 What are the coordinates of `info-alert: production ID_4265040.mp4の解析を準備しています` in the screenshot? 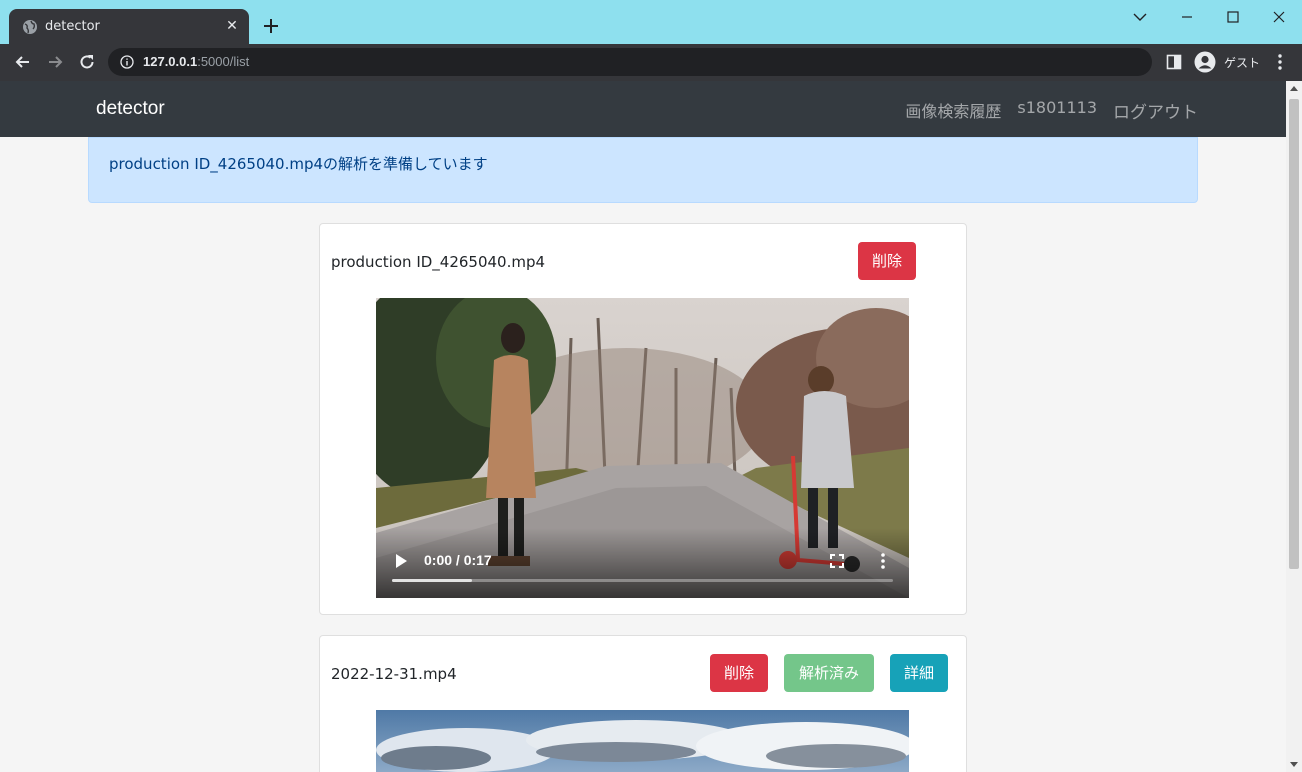 It's located at (643, 170).